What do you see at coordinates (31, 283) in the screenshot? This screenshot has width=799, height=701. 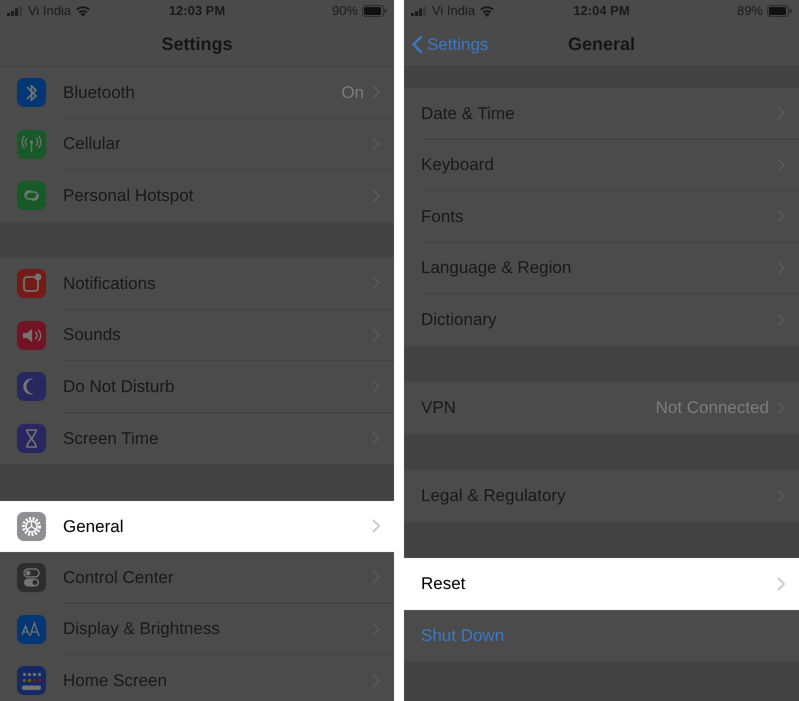 I see `notification-icon` at bounding box center [31, 283].